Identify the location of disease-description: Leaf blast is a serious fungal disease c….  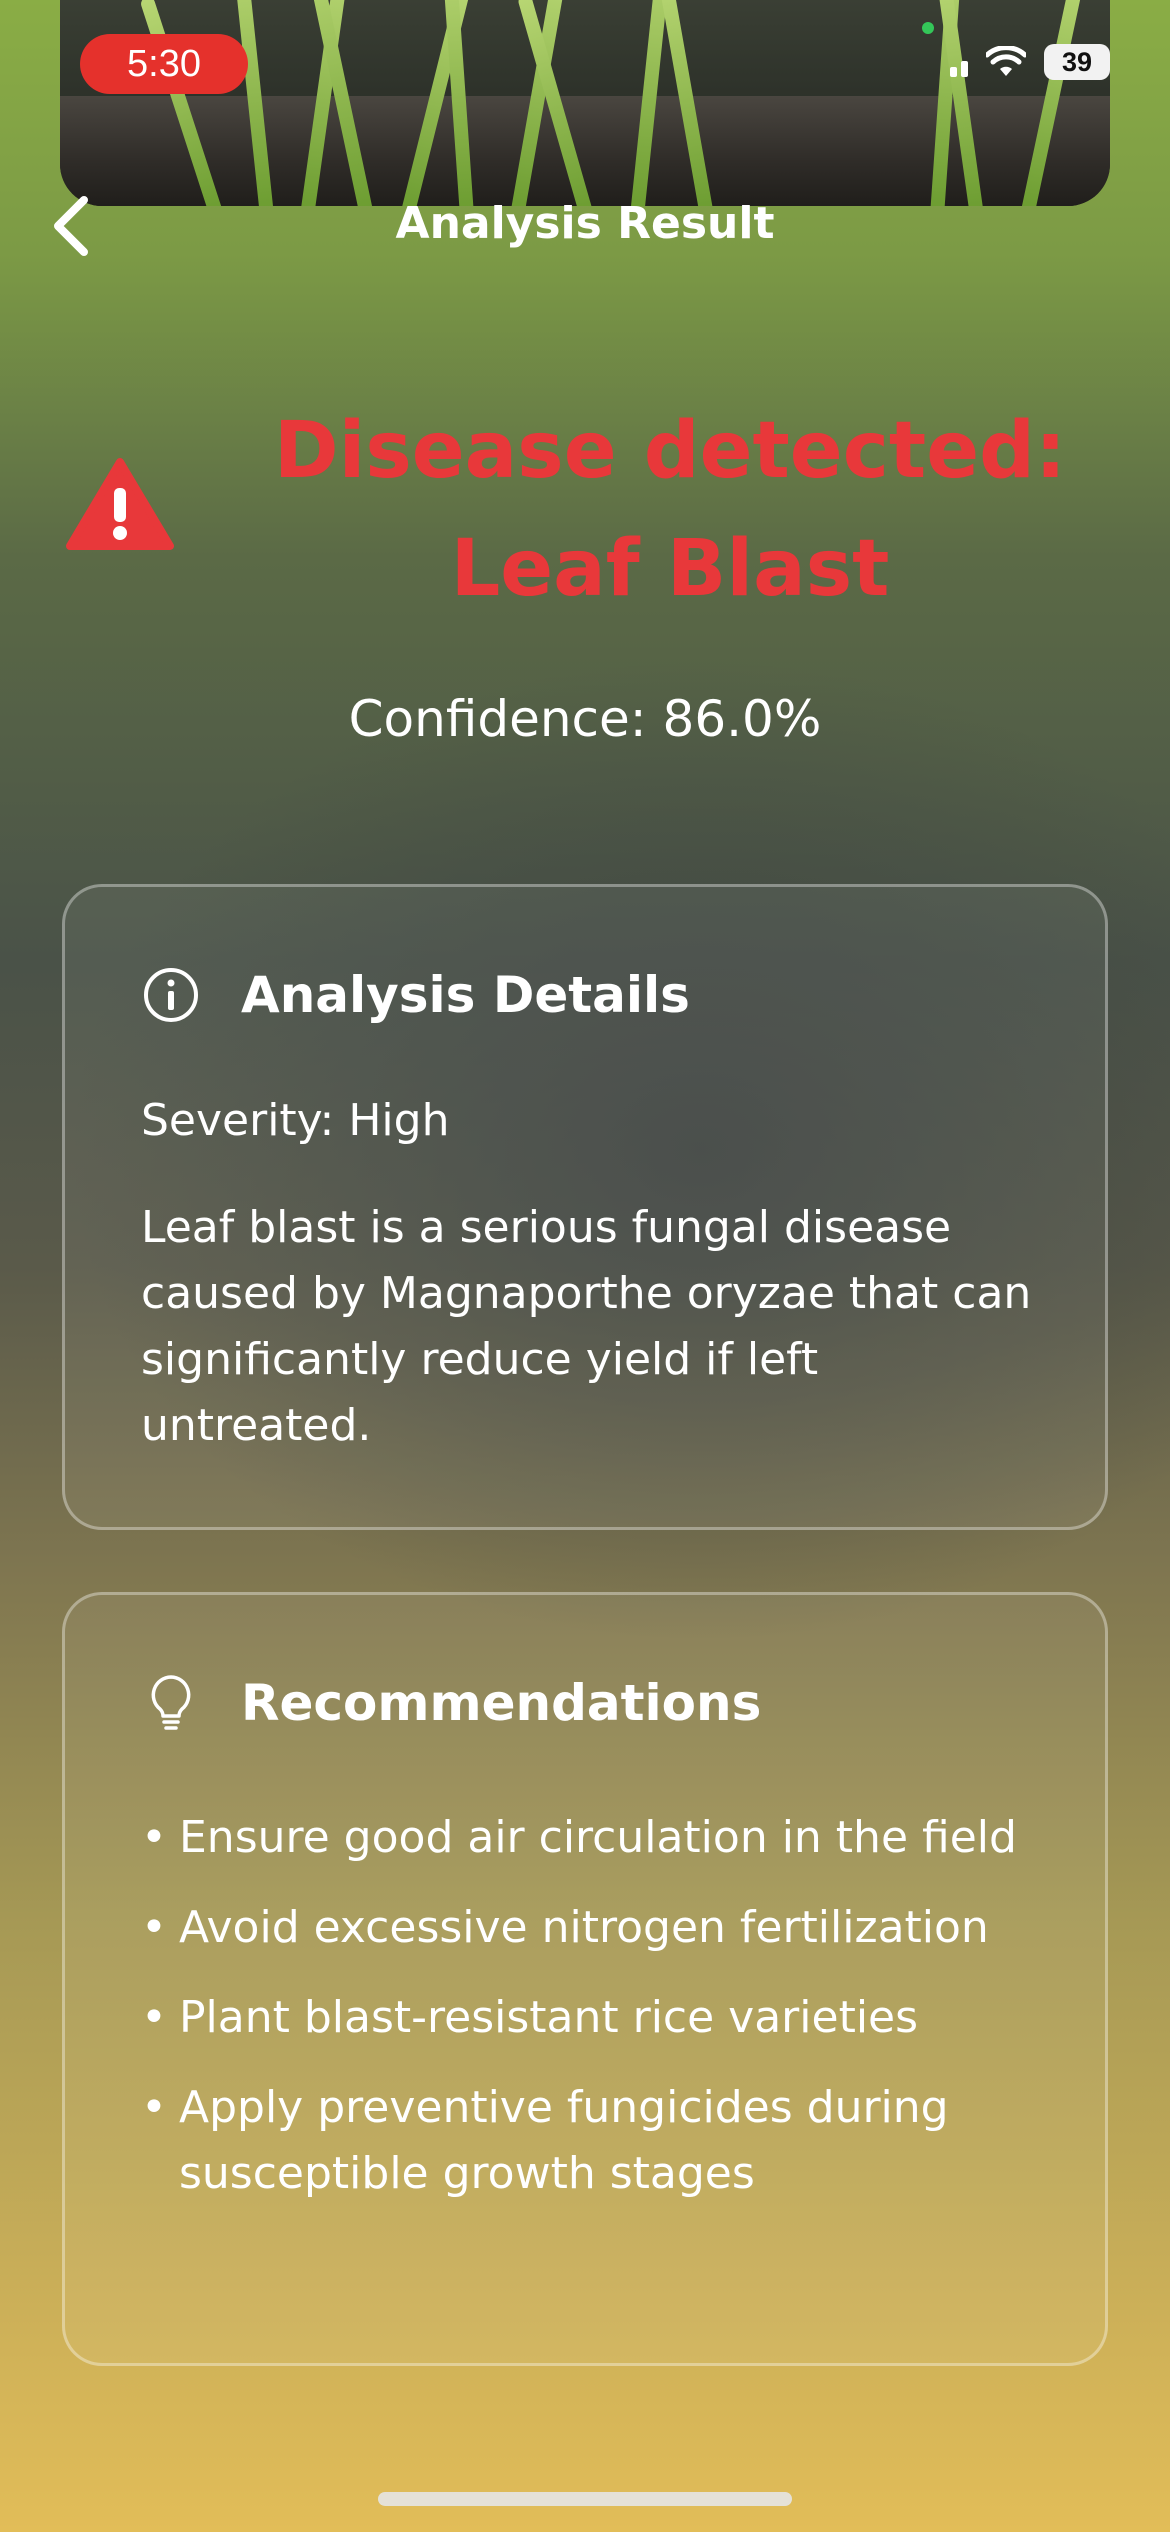
(586, 1326).